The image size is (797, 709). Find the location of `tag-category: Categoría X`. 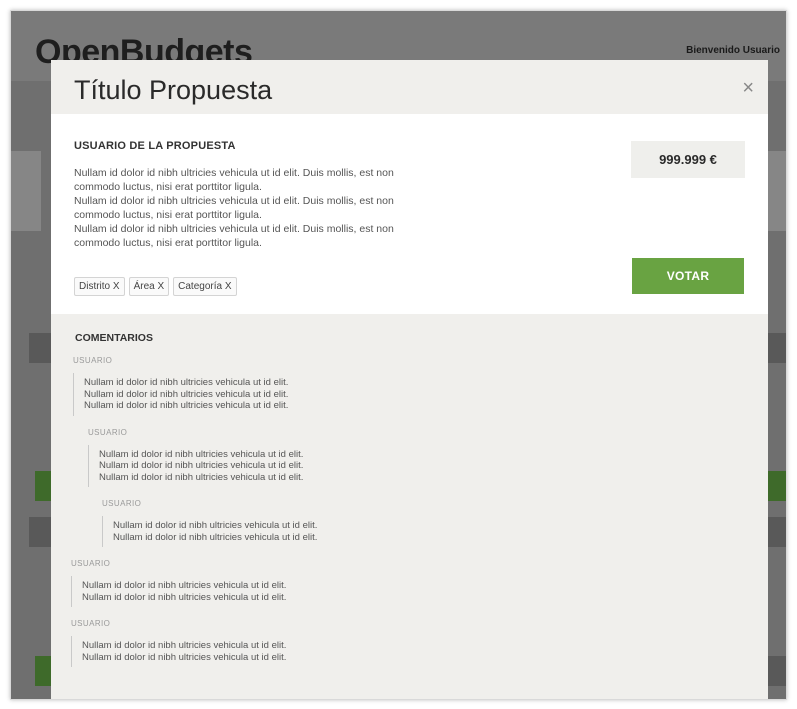

tag-category: Categoría X is located at coordinates (205, 286).